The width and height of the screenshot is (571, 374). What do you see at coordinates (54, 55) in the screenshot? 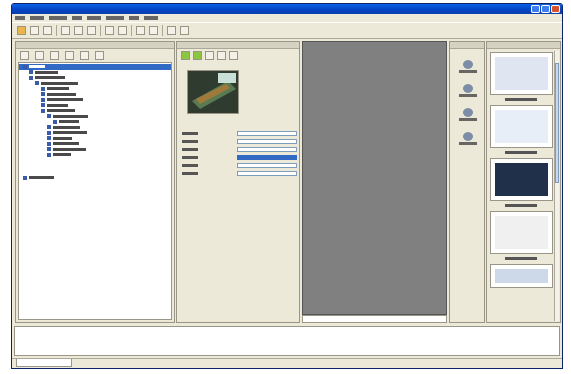
I see `tree-delete-icon` at bounding box center [54, 55].